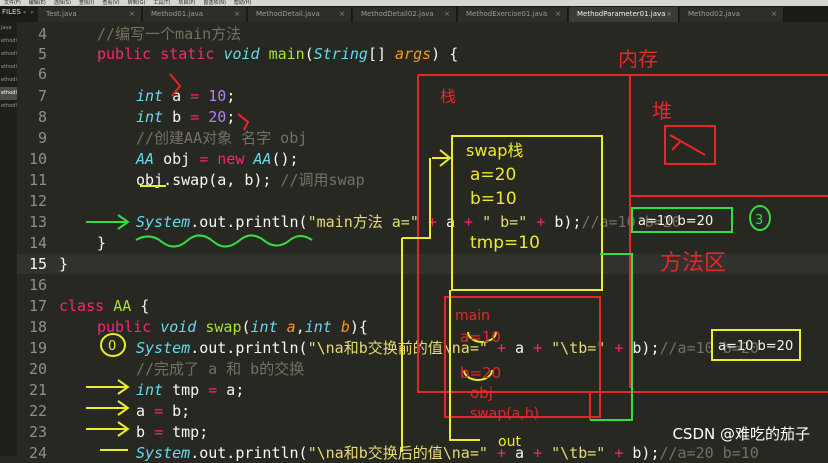 The width and height of the screenshot is (828, 463). I want to click on main-b-value: b=20, so click(480, 373).